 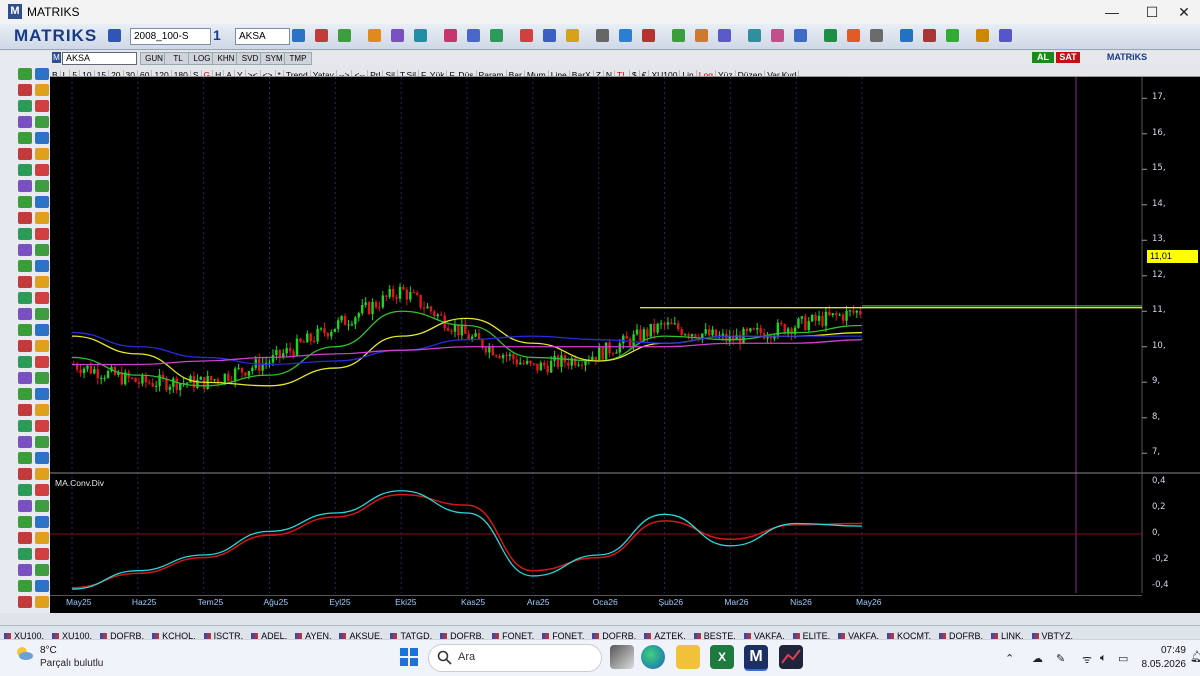 What do you see at coordinates (162, 73) in the screenshot?
I see `chart-tool-button: 120` at bounding box center [162, 73].